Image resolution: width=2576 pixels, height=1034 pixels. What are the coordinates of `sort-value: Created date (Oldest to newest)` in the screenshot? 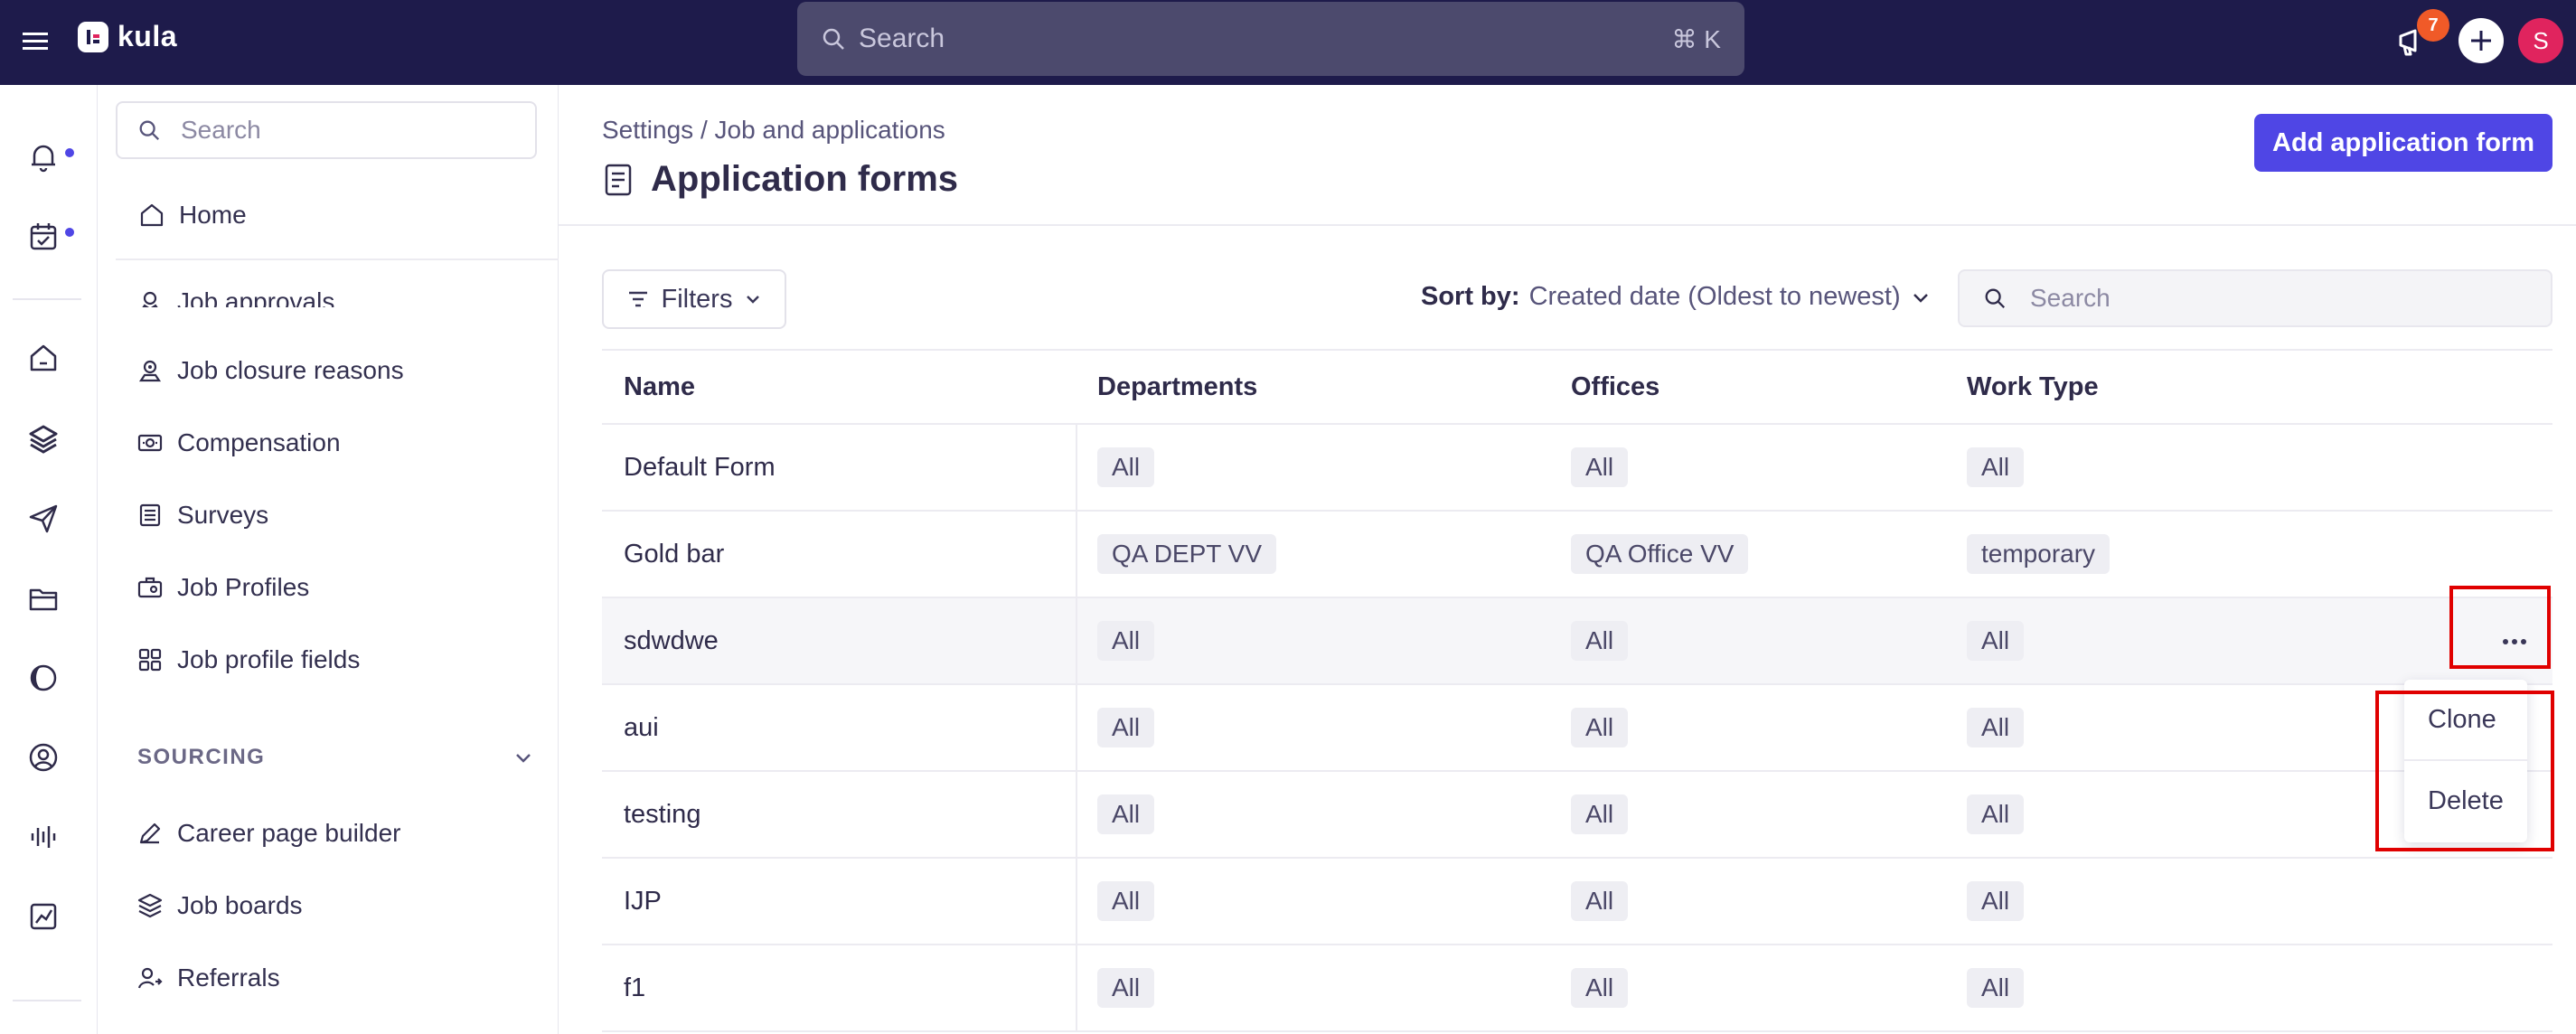 It's located at (1715, 296).